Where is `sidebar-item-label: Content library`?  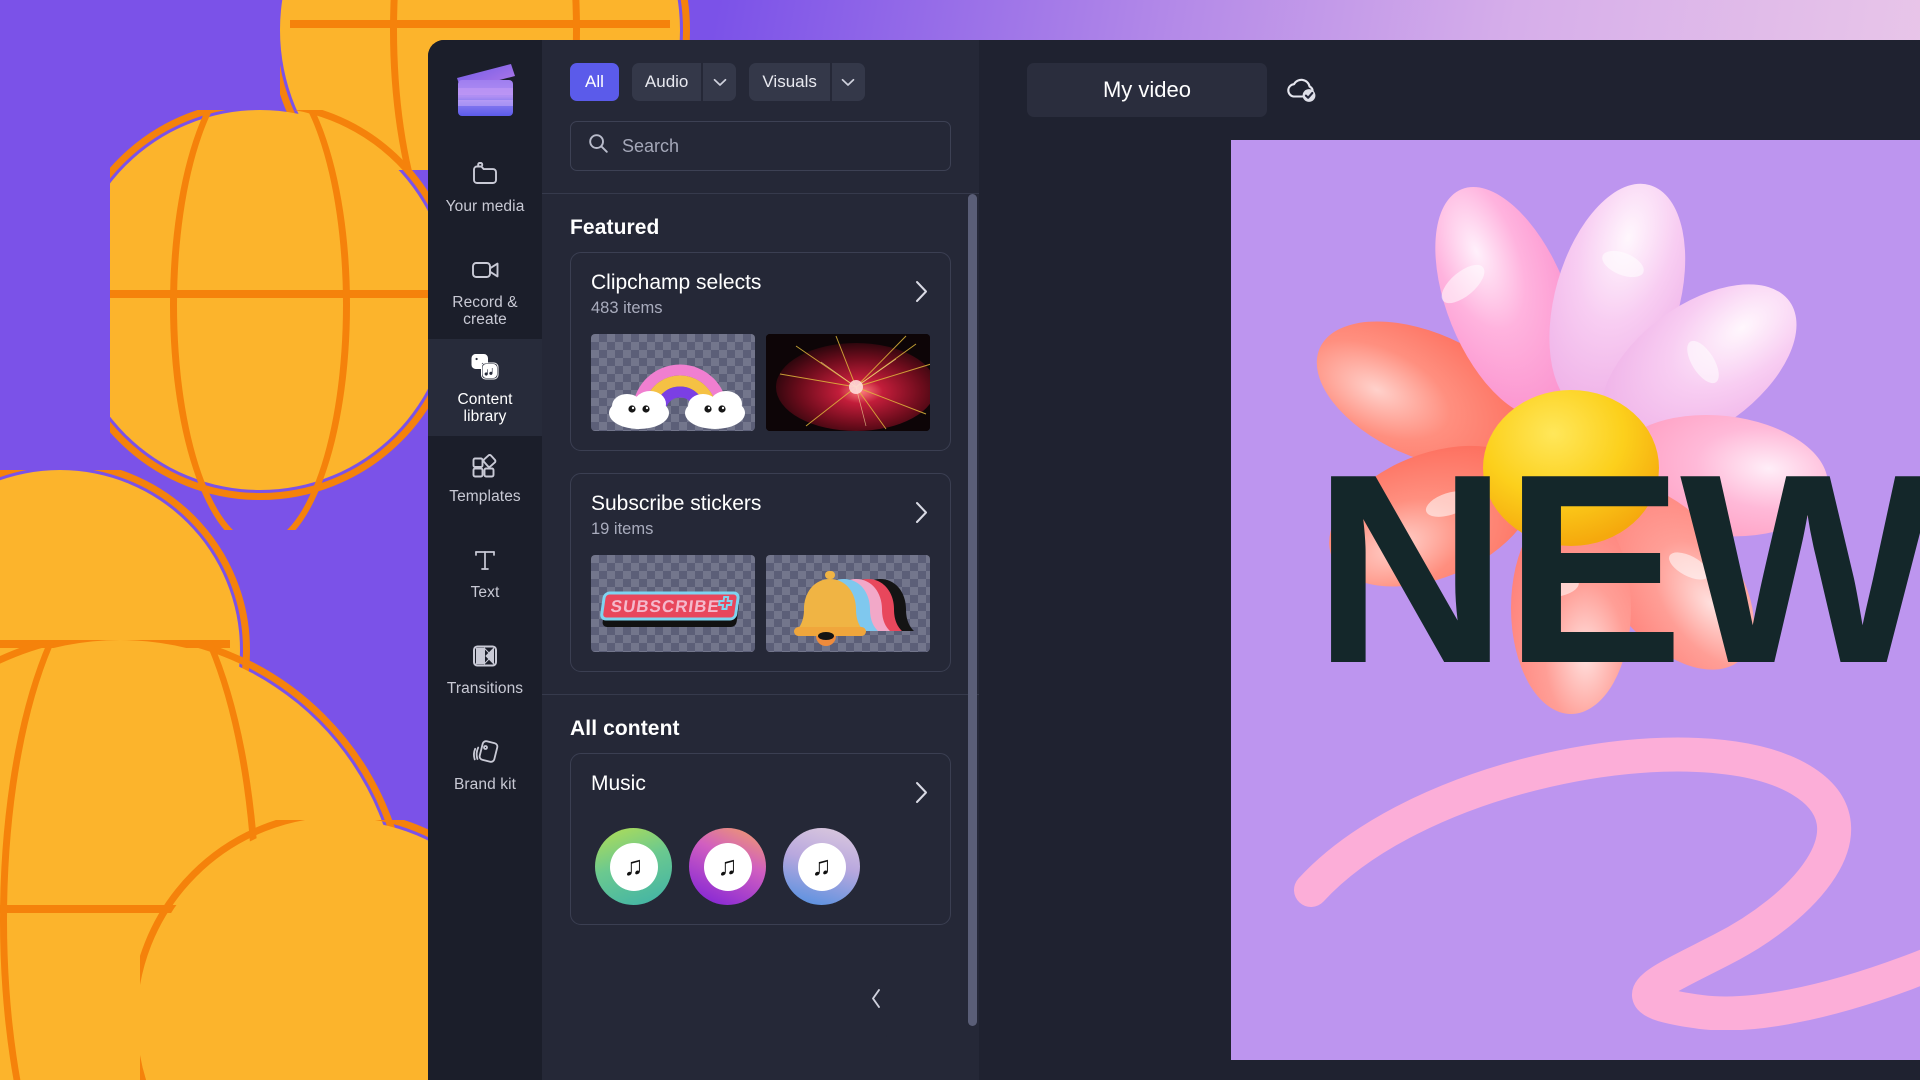 sidebar-item-label: Content library is located at coordinates (485, 408).